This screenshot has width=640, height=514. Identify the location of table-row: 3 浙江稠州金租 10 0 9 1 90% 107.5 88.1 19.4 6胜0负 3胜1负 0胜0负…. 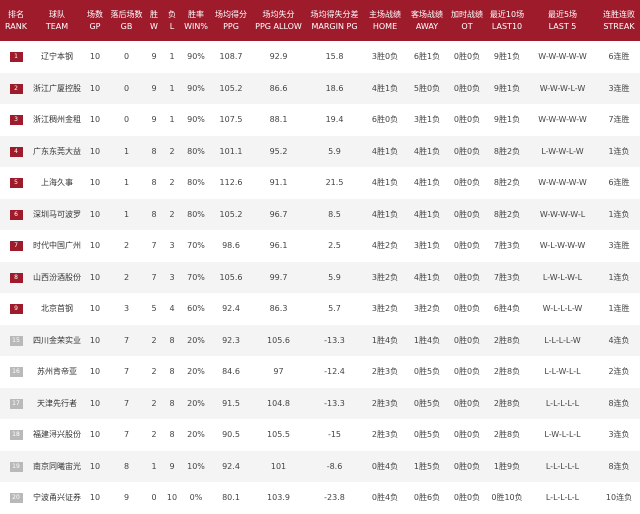
(320, 120).